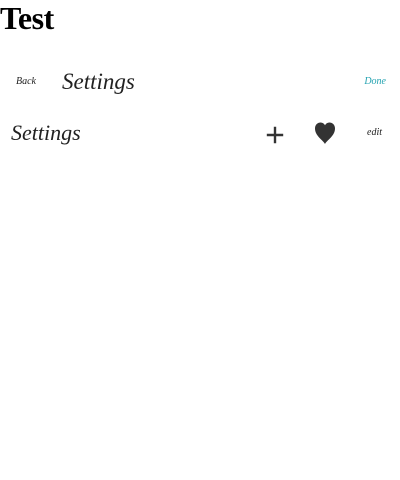 This screenshot has height=480, width=400. I want to click on favorite-button, so click(325, 132).